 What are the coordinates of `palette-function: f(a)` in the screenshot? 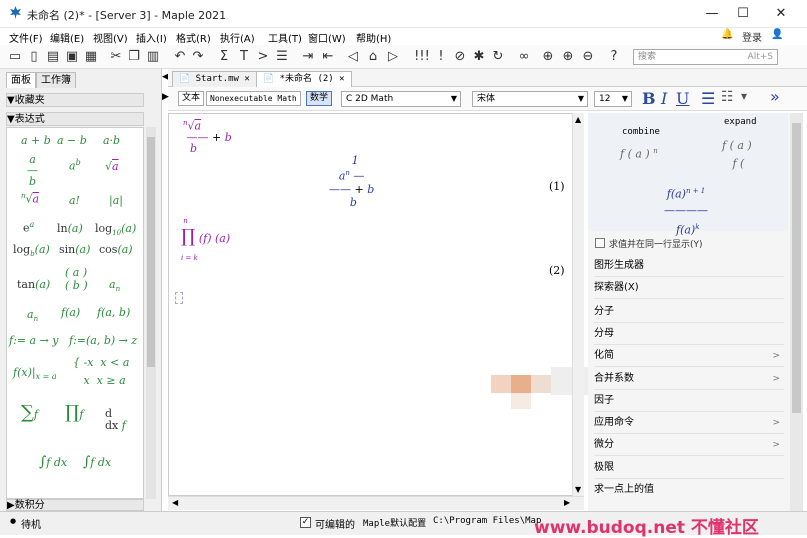 It's located at (70, 312).